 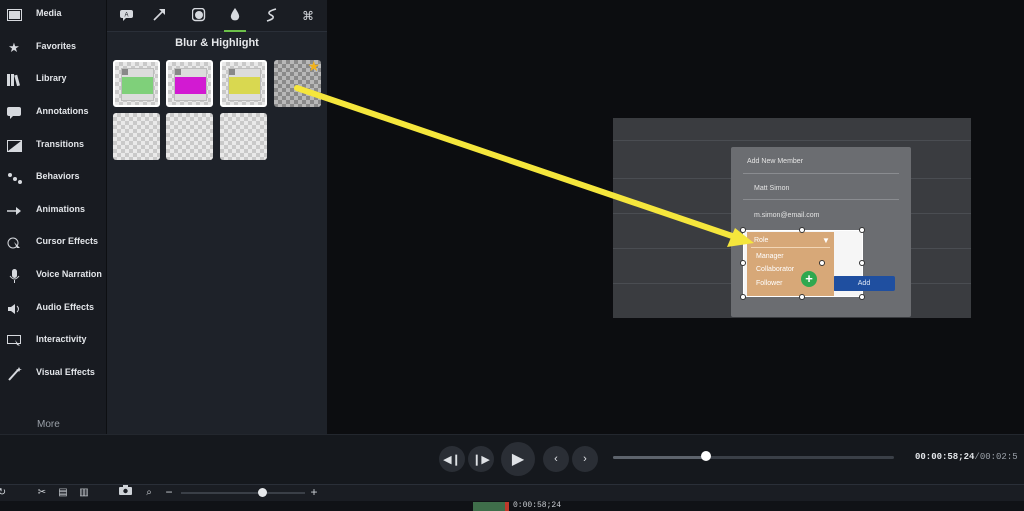 What do you see at coordinates (136, 83) in the screenshot?
I see `highlight-green-thumbnail` at bounding box center [136, 83].